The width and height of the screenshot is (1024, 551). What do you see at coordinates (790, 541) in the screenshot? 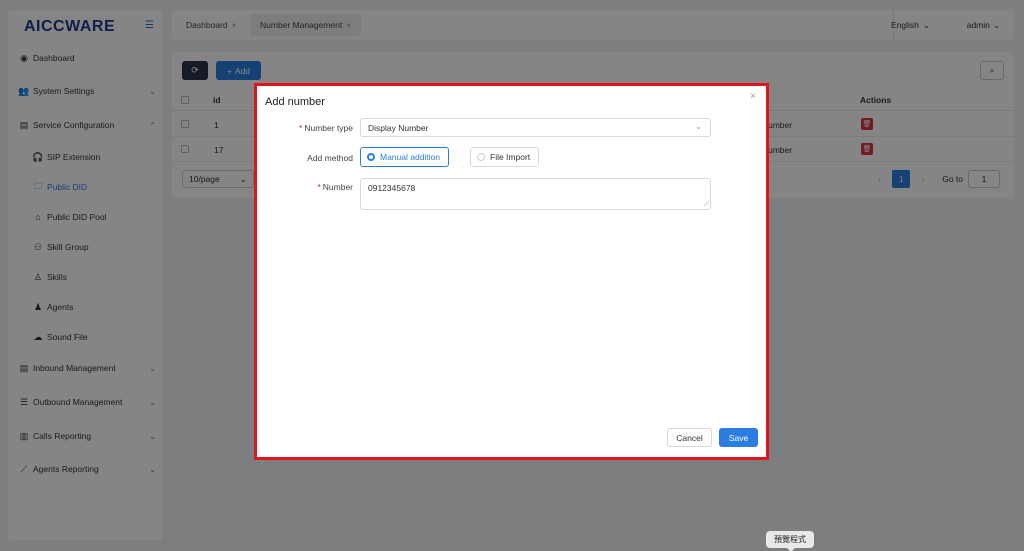
I see `preview-tooltip: 預覽程式` at bounding box center [790, 541].